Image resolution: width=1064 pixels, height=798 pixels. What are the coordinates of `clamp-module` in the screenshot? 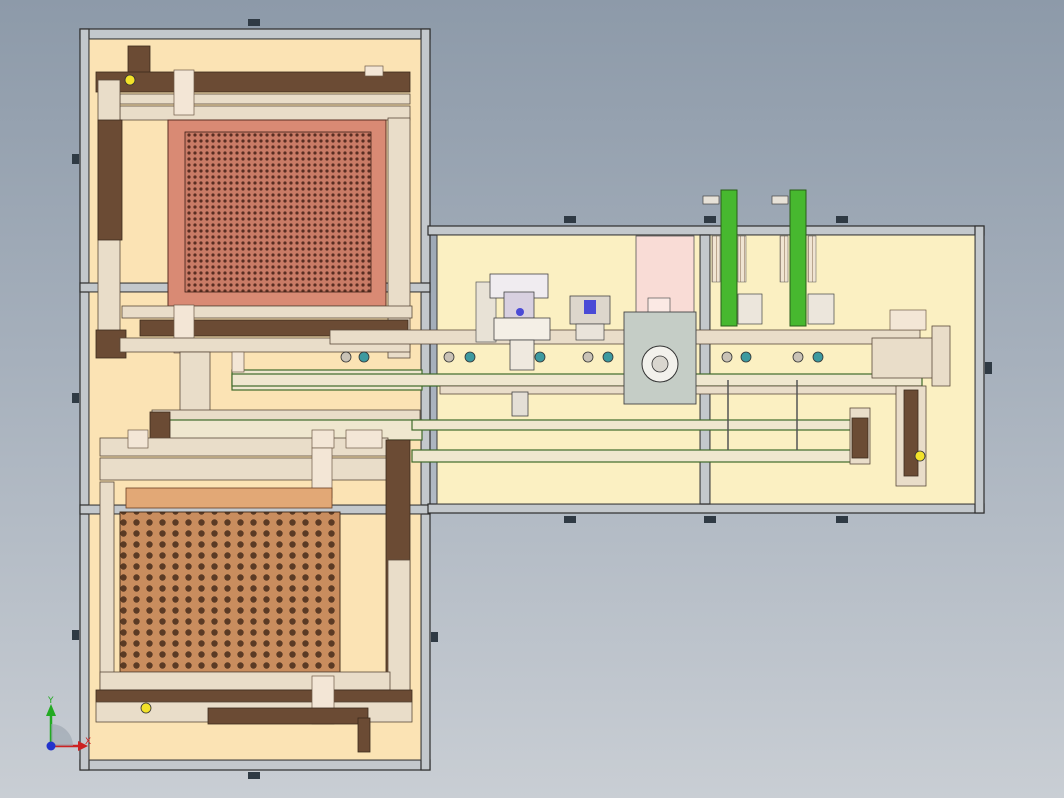 It's located at (590, 318).